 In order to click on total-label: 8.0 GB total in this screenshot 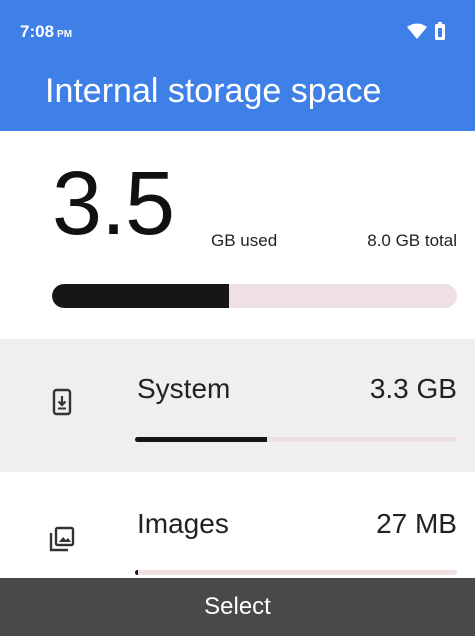, I will do `click(412, 240)`.